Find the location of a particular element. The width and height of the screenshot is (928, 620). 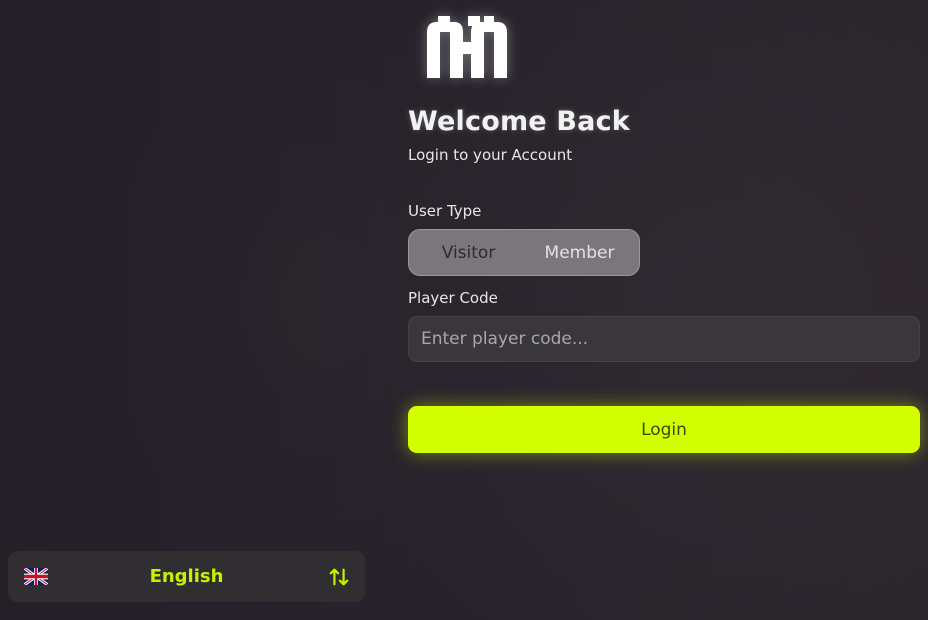

player-code-field is located at coordinates (664, 339).